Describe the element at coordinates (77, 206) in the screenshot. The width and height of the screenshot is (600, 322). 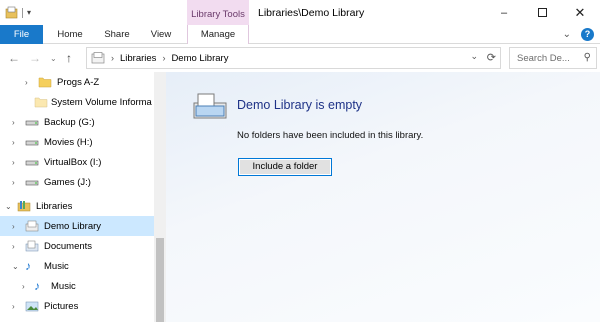
I see `nav-item-libraries: ⌄ Libraries` at that location.